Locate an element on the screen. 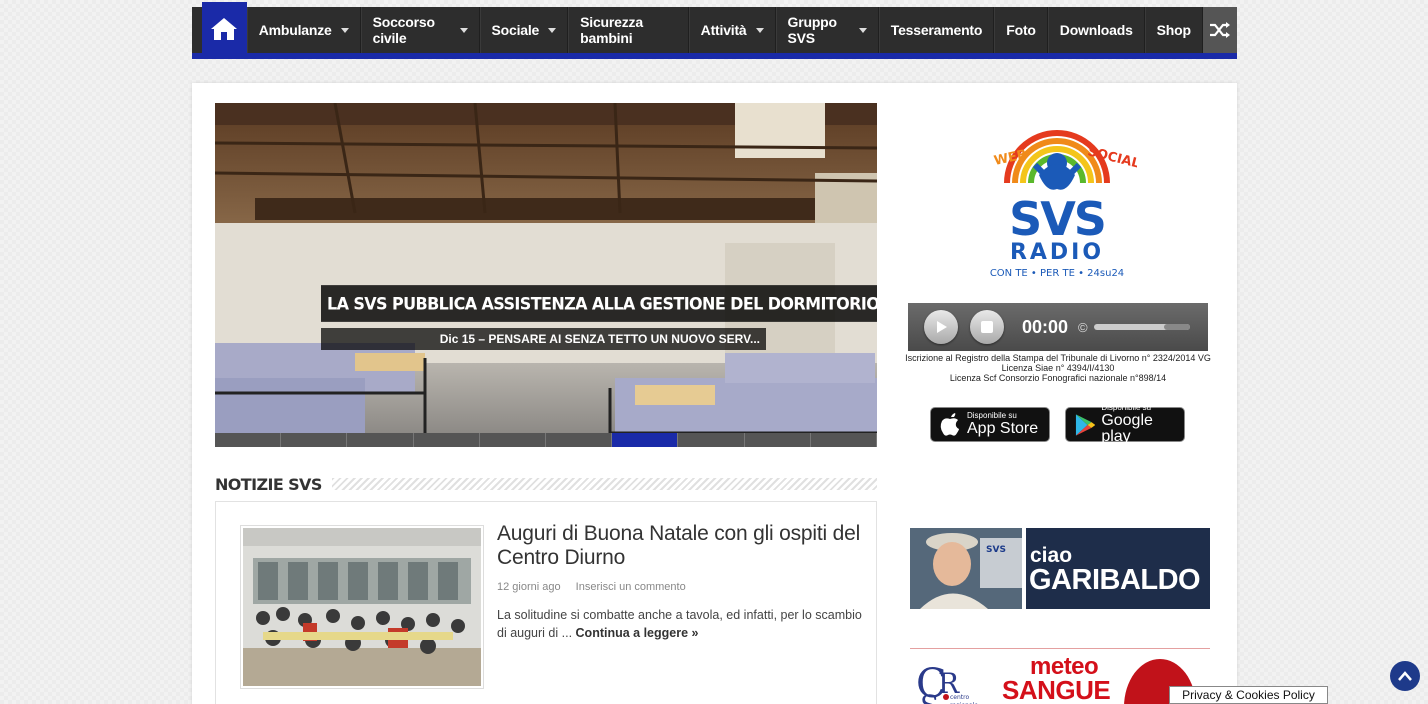 Image resolution: width=1428 pixels, height=704 pixels. shuffle-icon is located at coordinates (1219, 30).